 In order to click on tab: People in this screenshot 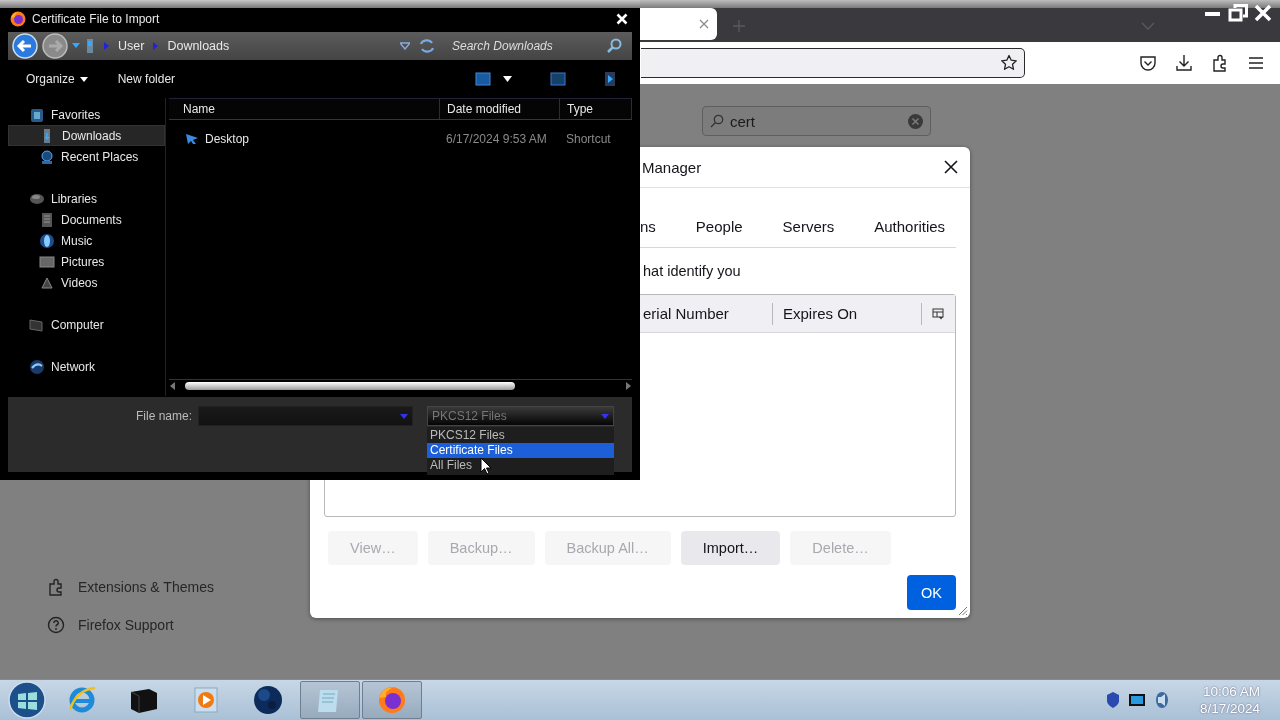, I will do `click(719, 226)`.